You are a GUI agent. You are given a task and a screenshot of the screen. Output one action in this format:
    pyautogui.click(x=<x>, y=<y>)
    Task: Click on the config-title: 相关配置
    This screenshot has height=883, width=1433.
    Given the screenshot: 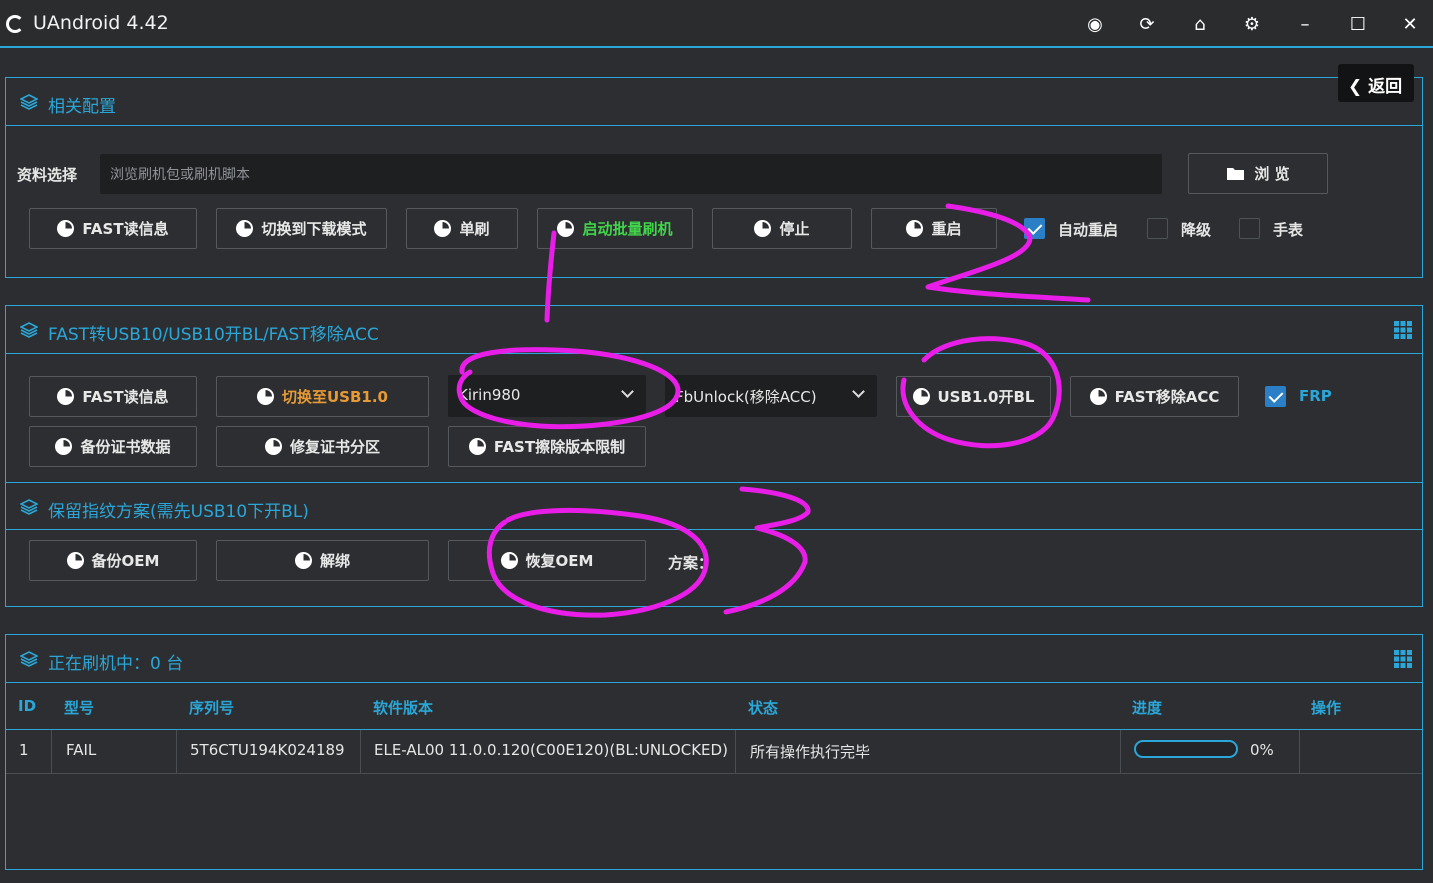 What is the action you would take?
    pyautogui.click(x=82, y=107)
    